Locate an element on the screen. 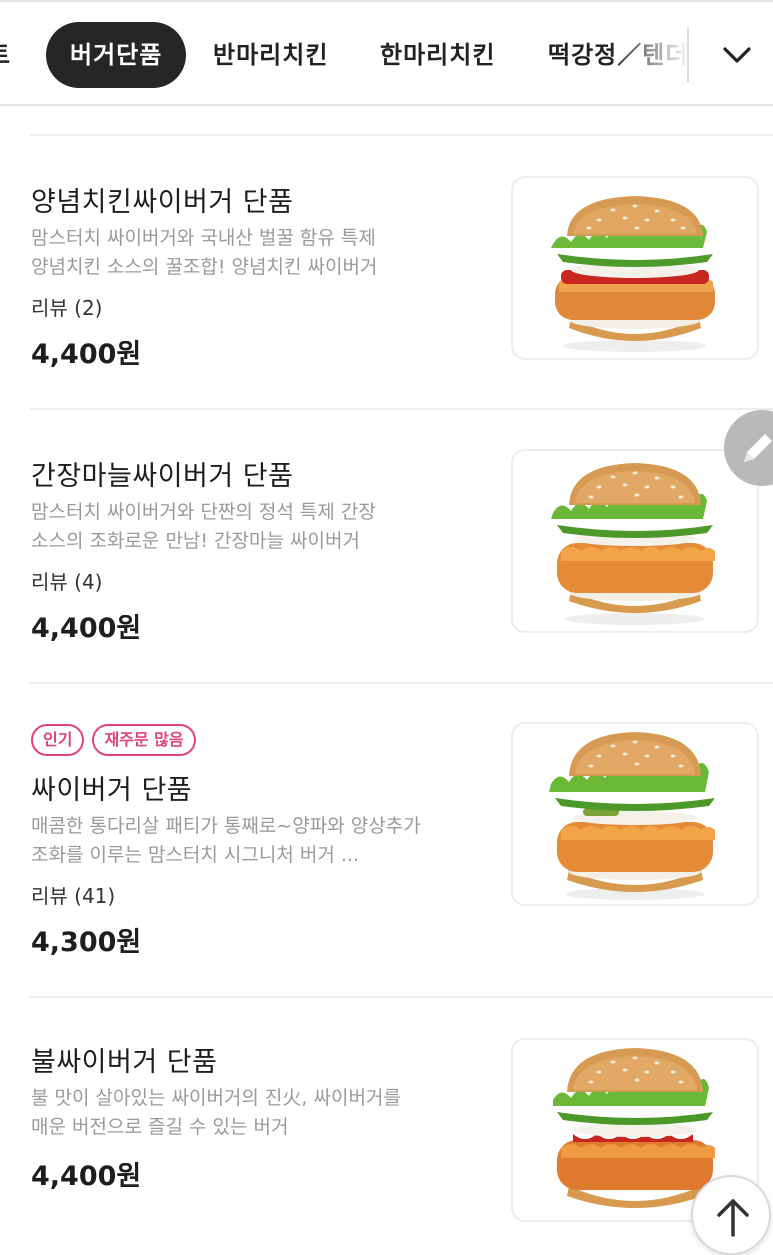 This screenshot has height=1255, width=773. expand-categories-button is located at coordinates (731, 54).